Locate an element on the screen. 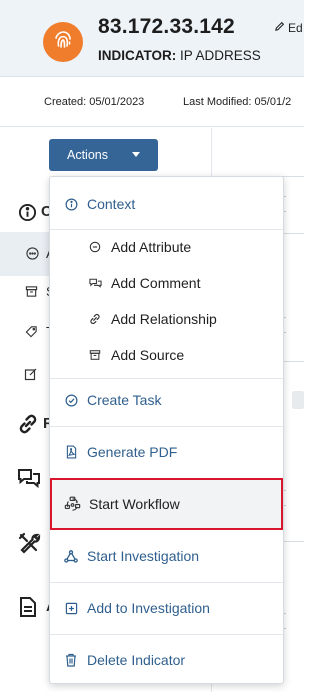 This screenshot has width=320, height=692. menu-item-create-task: Create Task is located at coordinates (166, 400).